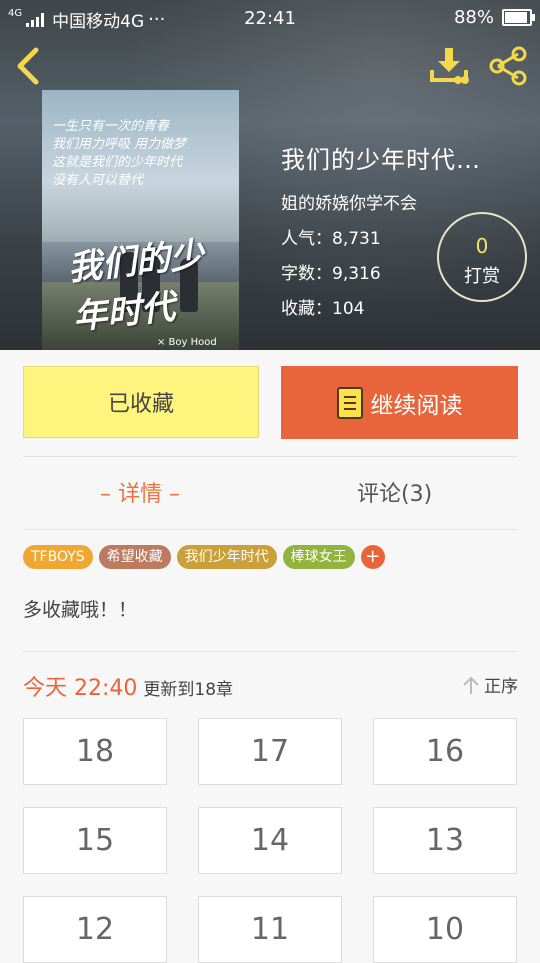 This screenshot has height=963, width=540. I want to click on chapter-button: 10, so click(445, 929).